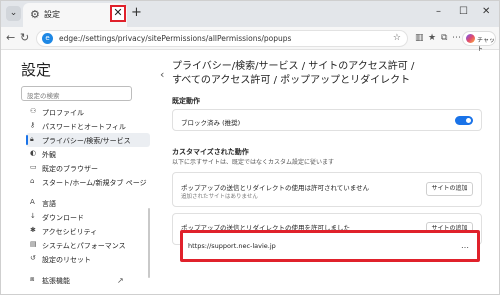 Image resolution: width=500 pixels, height=295 pixels. I want to click on page-title-line1: プライバシー/検索/サービス / サイトのアクセス許可 /, so click(293, 66).